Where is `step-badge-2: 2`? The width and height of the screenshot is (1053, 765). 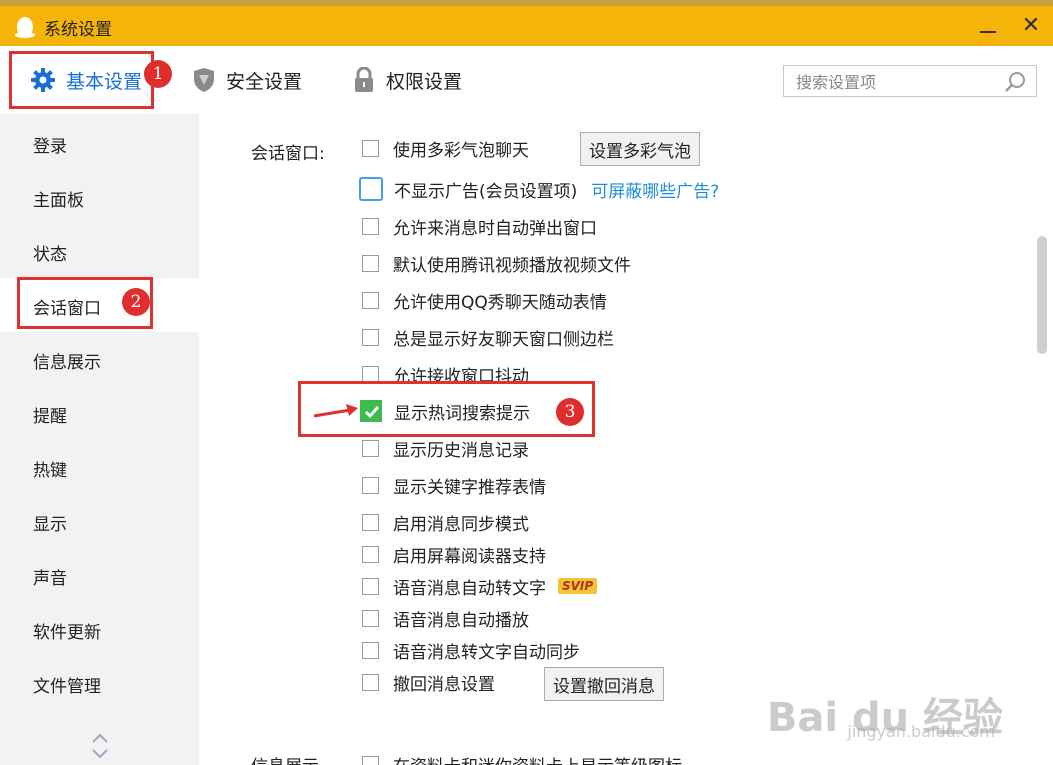
step-badge-2: 2 is located at coordinates (136, 302).